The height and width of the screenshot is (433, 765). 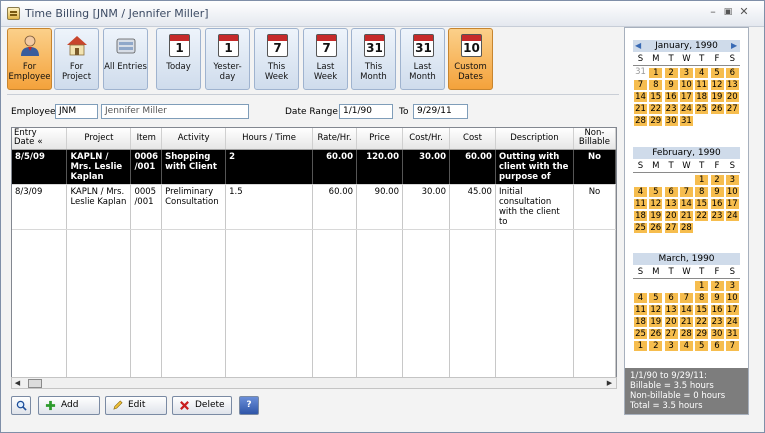 What do you see at coordinates (671, 109) in the screenshot?
I see `calendar-day: 23` at bounding box center [671, 109].